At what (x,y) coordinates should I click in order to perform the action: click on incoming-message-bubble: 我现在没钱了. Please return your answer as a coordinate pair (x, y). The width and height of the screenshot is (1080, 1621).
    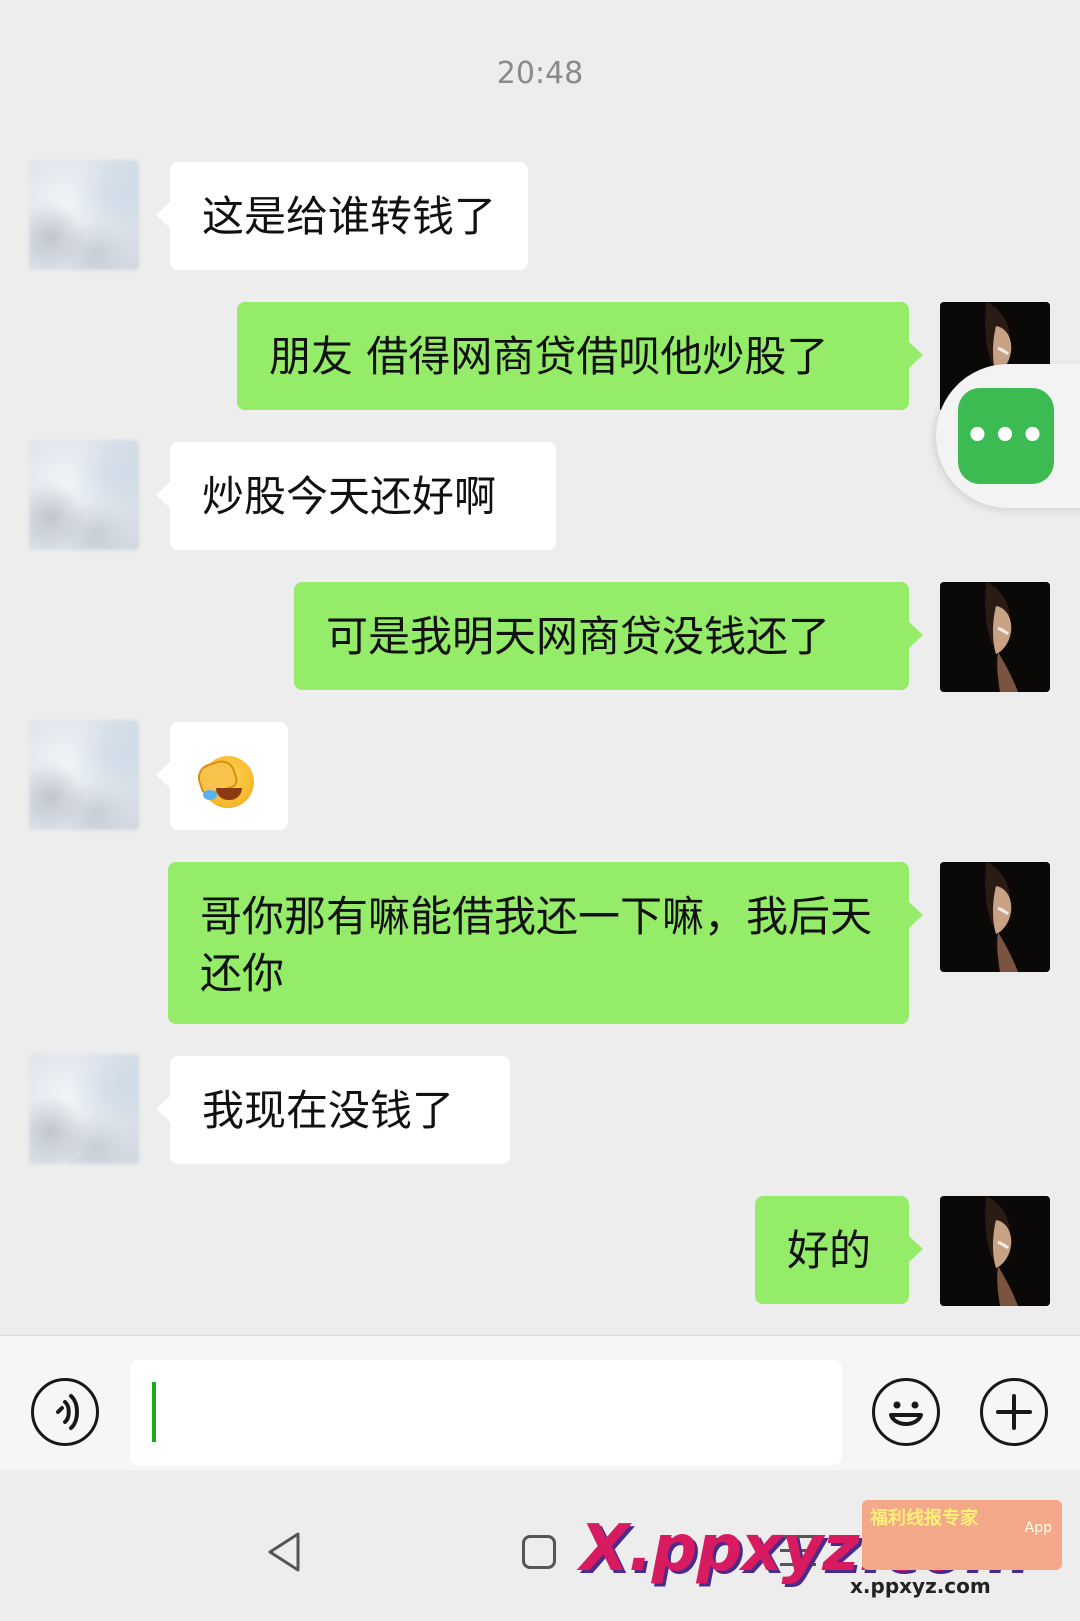
    Looking at the image, I should click on (333, 1110).